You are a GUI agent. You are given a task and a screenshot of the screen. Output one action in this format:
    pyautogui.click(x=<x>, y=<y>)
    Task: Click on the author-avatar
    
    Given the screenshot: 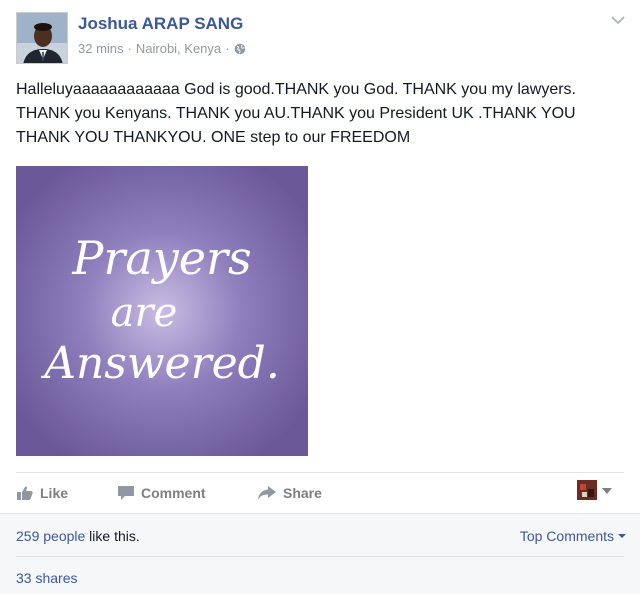 What is the action you would take?
    pyautogui.click(x=42, y=38)
    